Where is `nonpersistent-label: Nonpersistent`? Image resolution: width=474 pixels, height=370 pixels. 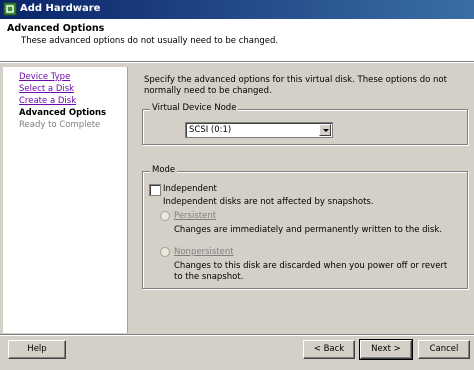
nonpersistent-label: Nonpersistent is located at coordinates (204, 252).